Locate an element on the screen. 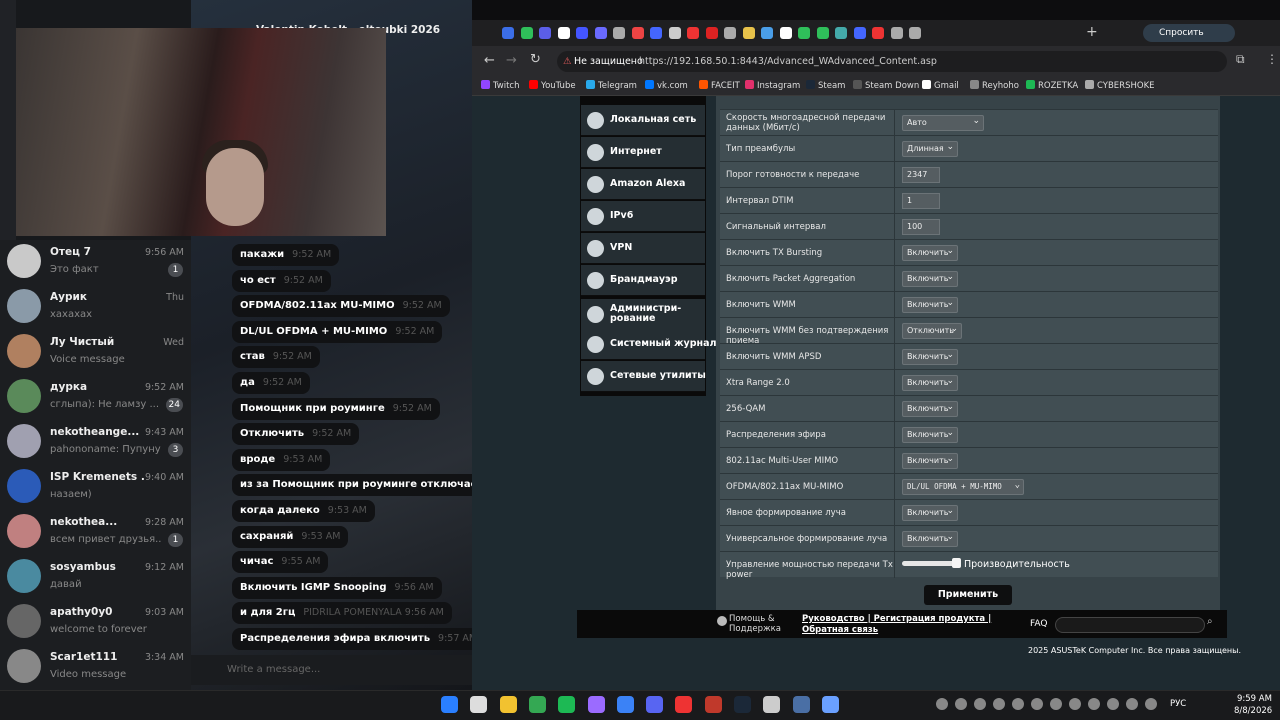 The height and width of the screenshot is (720, 1280). extensions-icon: ⧉ is located at coordinates (1240, 59).